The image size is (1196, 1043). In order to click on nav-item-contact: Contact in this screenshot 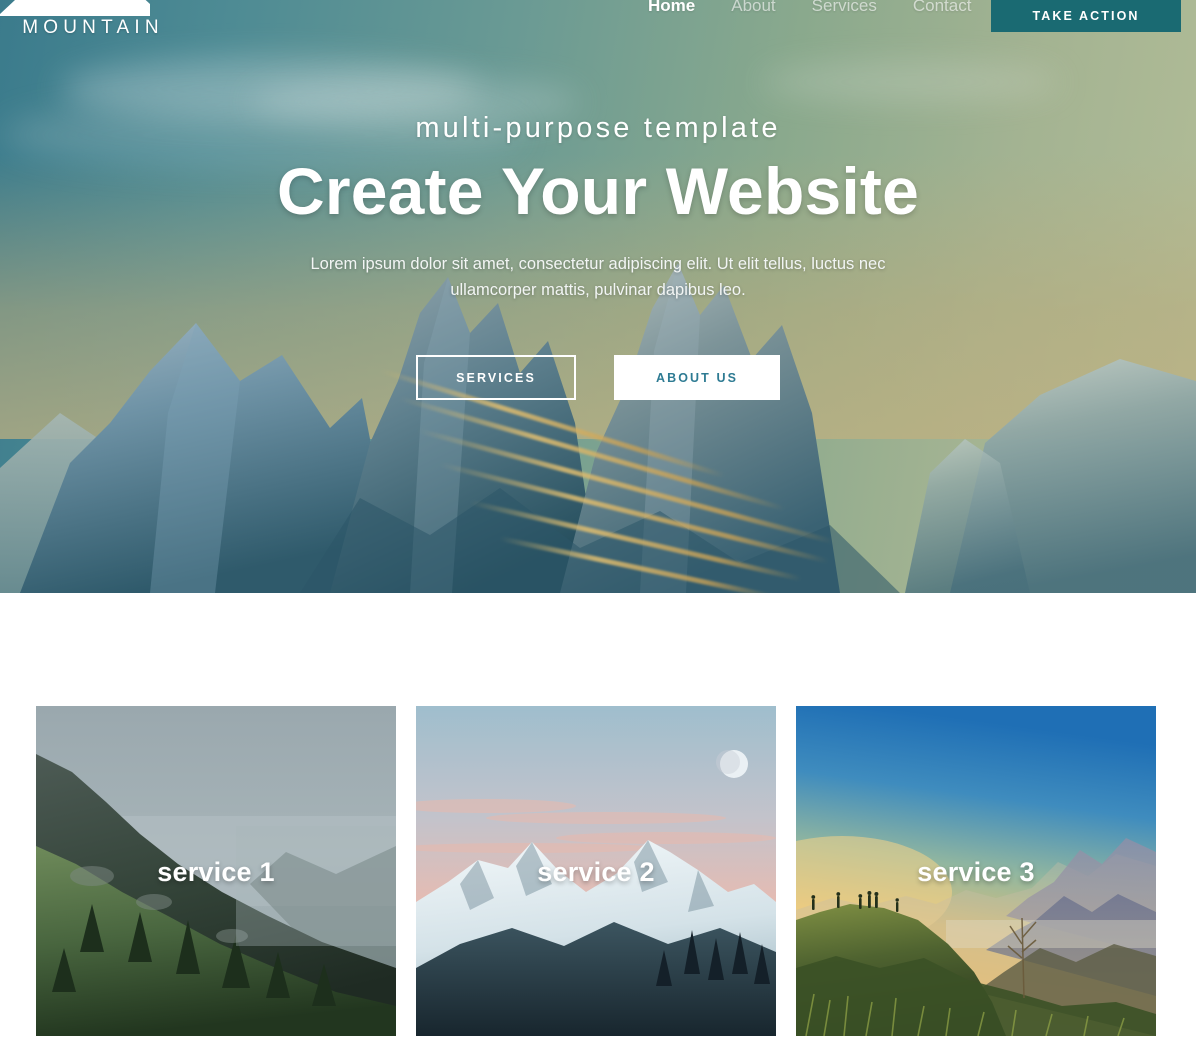, I will do `click(942, 8)`.